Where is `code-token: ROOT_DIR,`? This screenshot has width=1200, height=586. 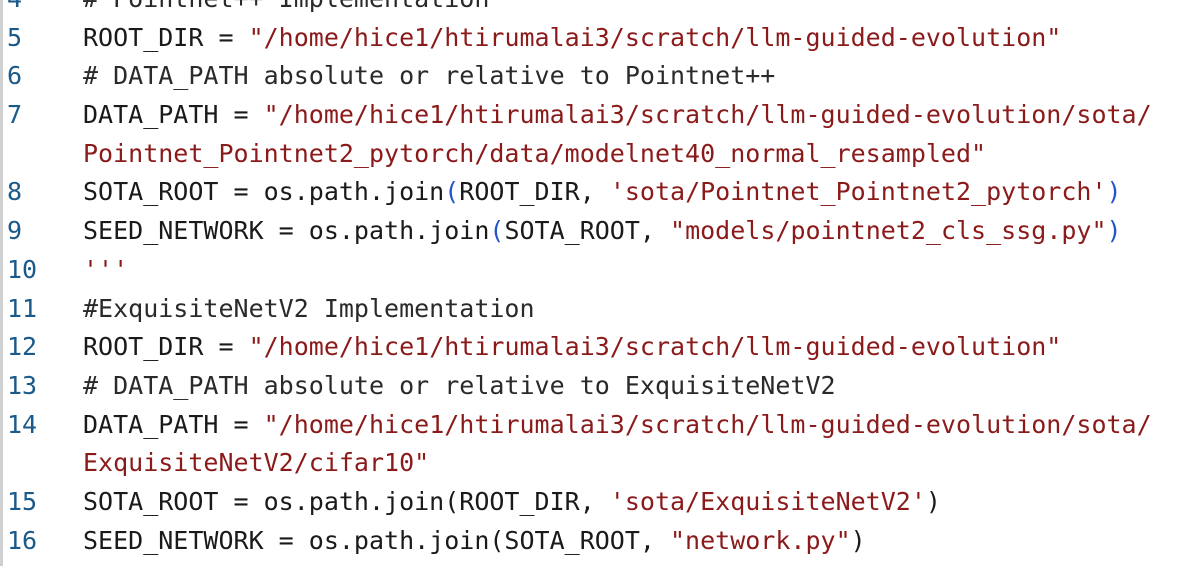
code-token: ROOT_DIR, is located at coordinates (534, 192).